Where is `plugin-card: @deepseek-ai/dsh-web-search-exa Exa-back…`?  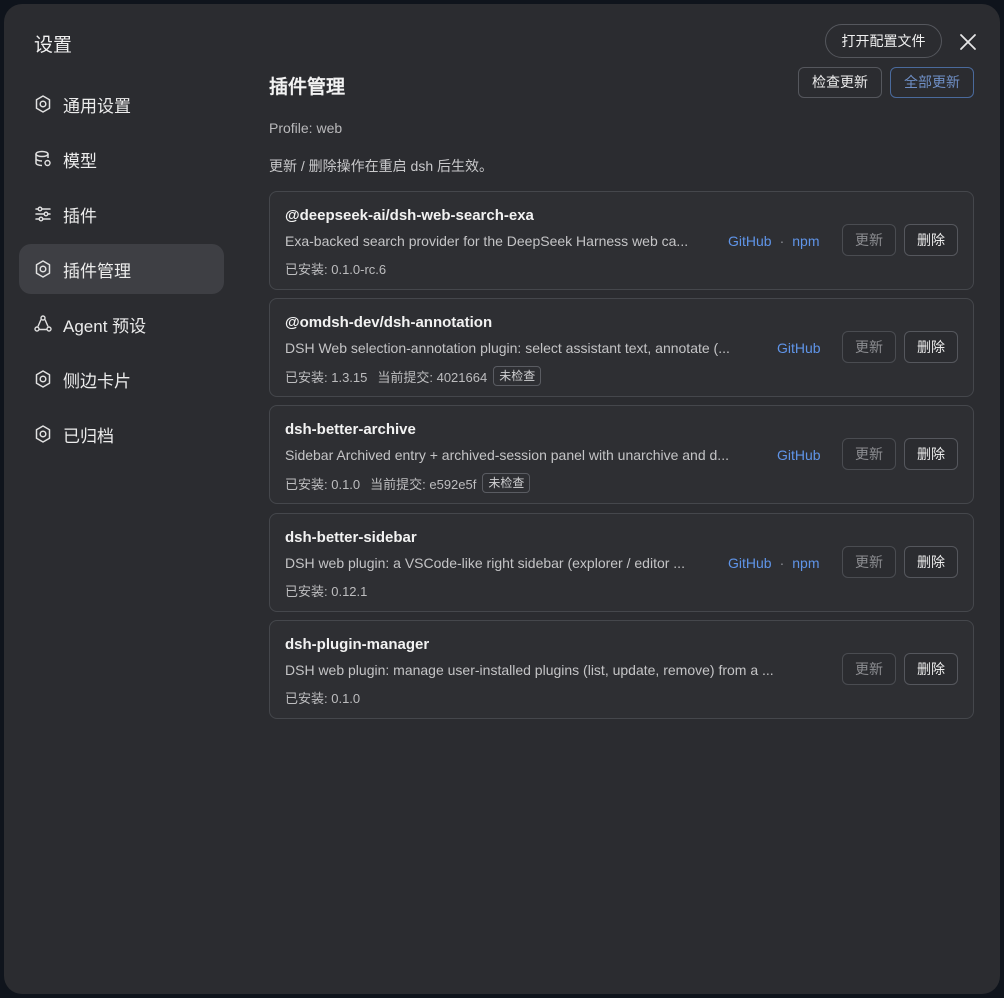
plugin-card: @deepseek-ai/dsh-web-search-exa Exa-back… is located at coordinates (621, 240).